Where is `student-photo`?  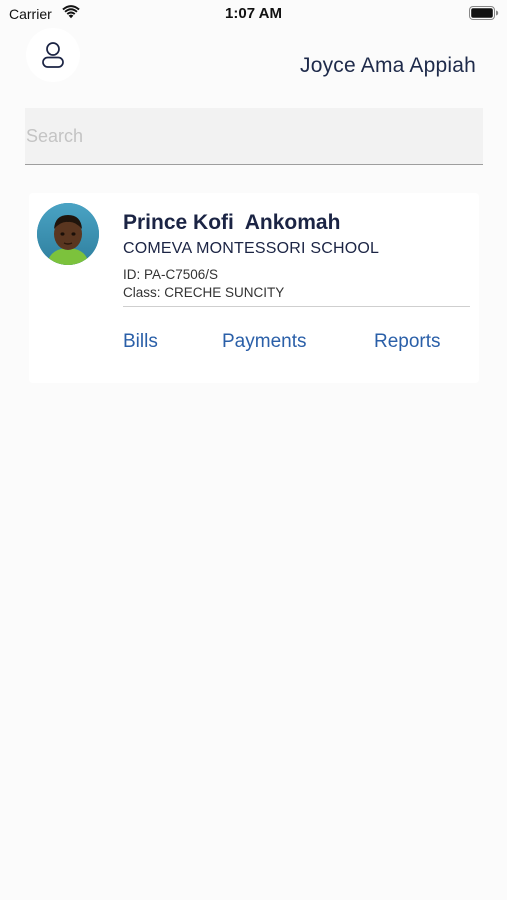 student-photo is located at coordinates (68, 234).